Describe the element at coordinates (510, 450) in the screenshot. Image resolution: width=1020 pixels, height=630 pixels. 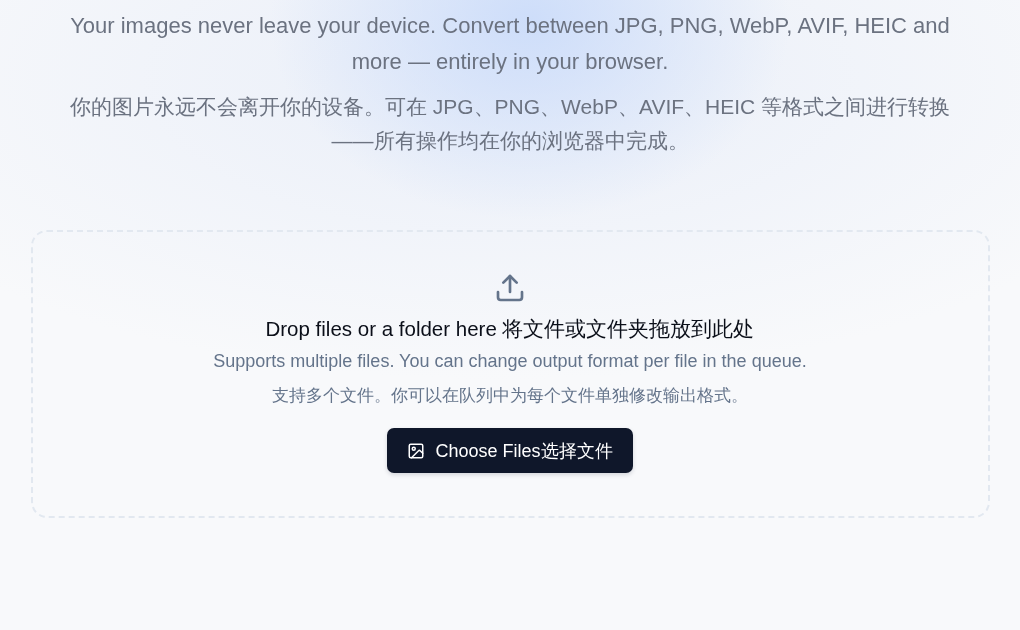
I see `choose-files-button: Choose Files选择文件` at that location.